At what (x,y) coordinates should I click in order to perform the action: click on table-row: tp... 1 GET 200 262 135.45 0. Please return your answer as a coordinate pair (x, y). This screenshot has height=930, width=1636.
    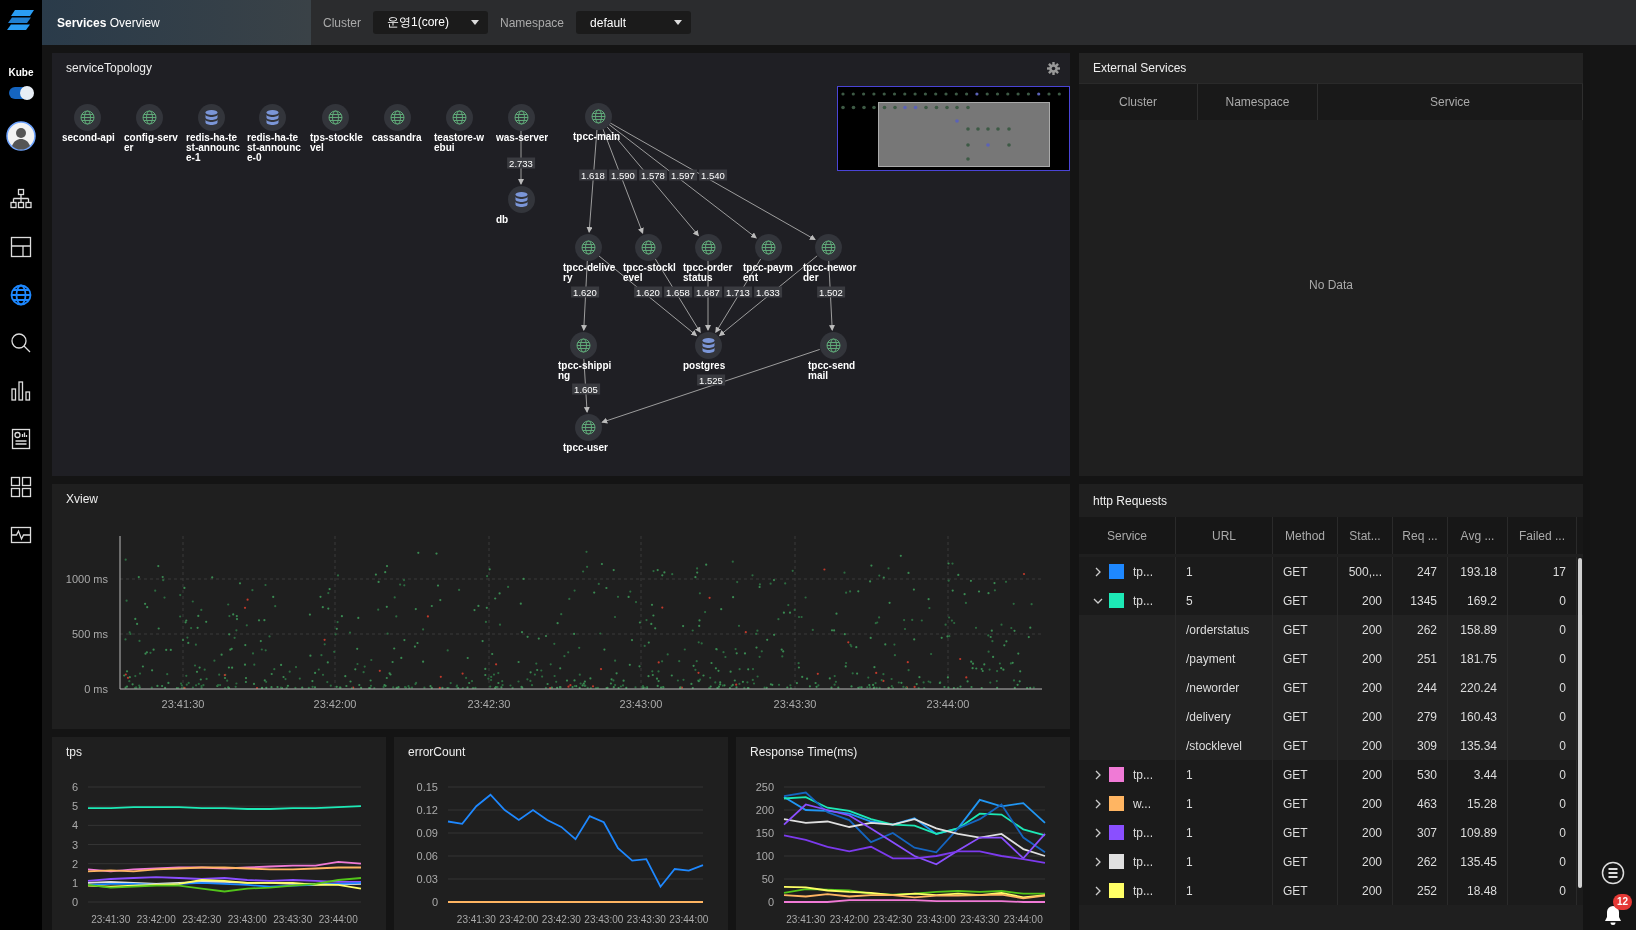
    Looking at the image, I should click on (1331, 861).